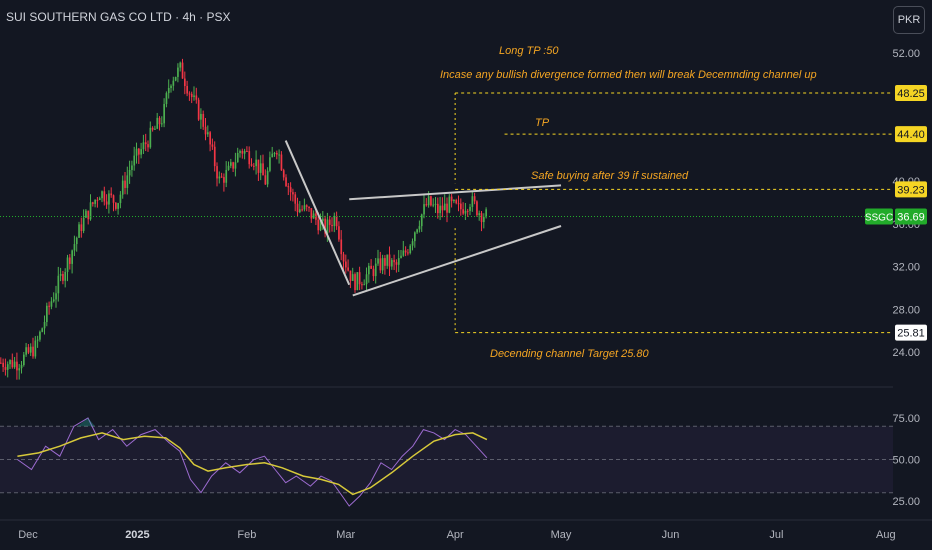  Describe the element at coordinates (906, 310) in the screenshot. I see `price-axis-label: 28.00` at that location.